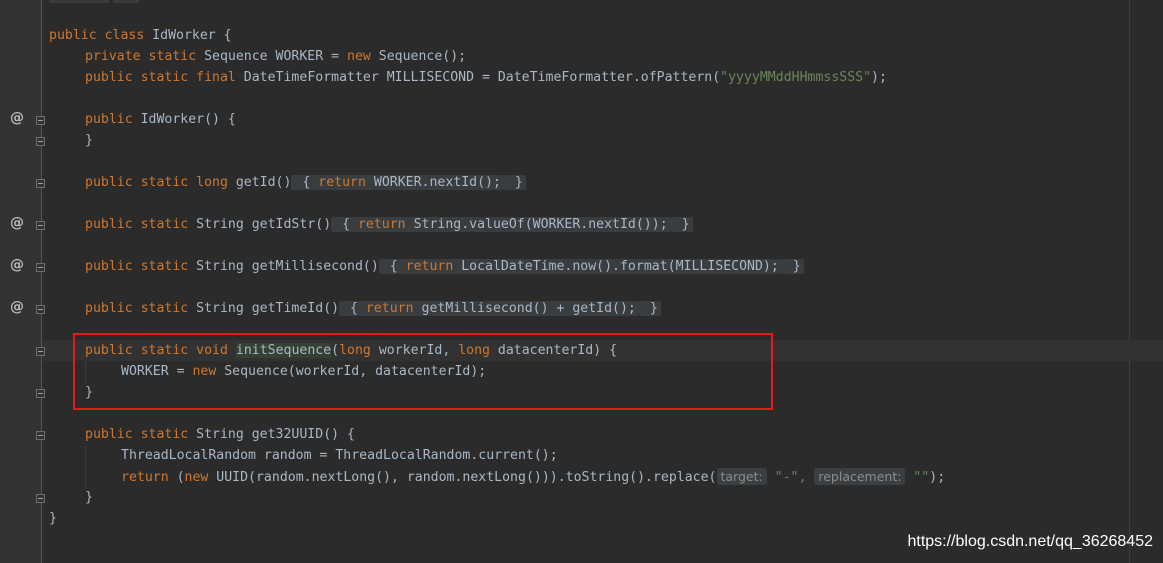 The height and width of the screenshot is (563, 1163). Describe the element at coordinates (860, 476) in the screenshot. I see `param-hint-replacement: replacement:` at that location.